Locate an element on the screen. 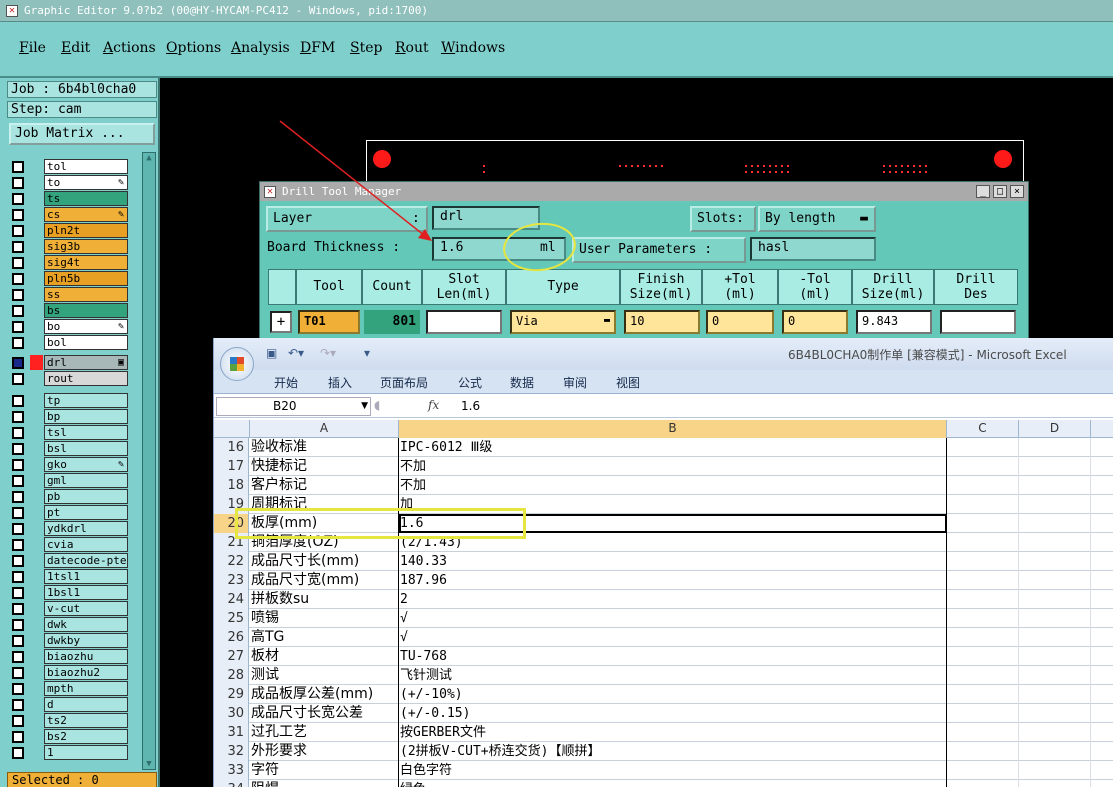 The height and width of the screenshot is (787, 1113). select-all-corner is located at coordinates (232, 429).